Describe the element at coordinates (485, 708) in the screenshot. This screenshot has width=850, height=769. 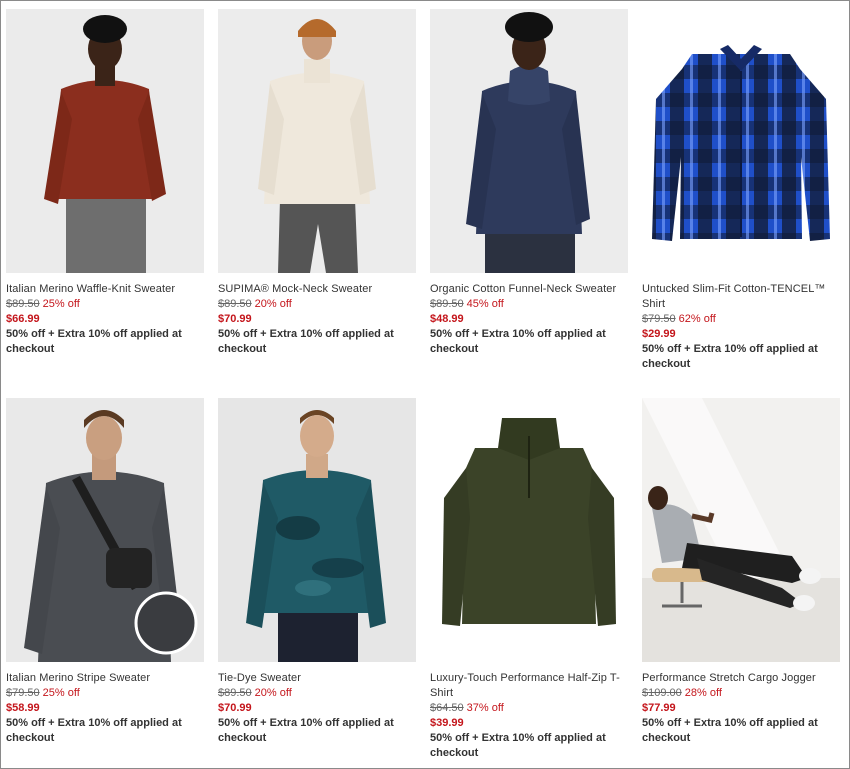
I see `discount-percent: 37% off` at that location.